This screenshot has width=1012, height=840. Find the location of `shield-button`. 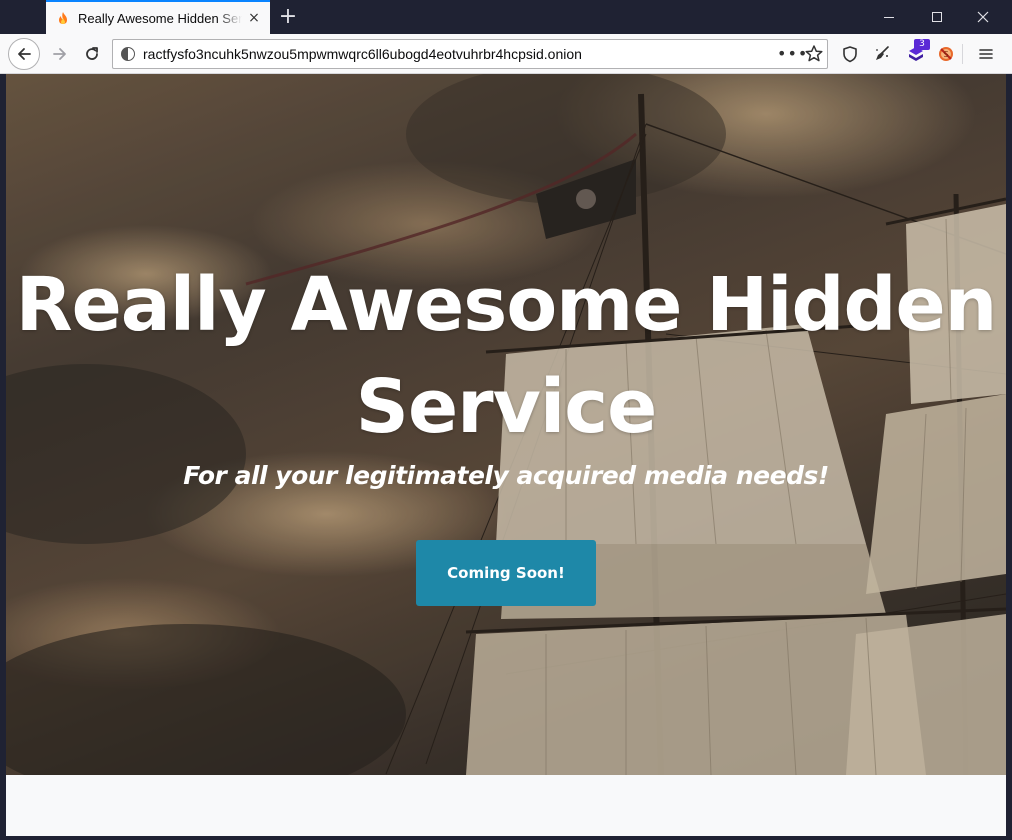

shield-button is located at coordinates (850, 54).